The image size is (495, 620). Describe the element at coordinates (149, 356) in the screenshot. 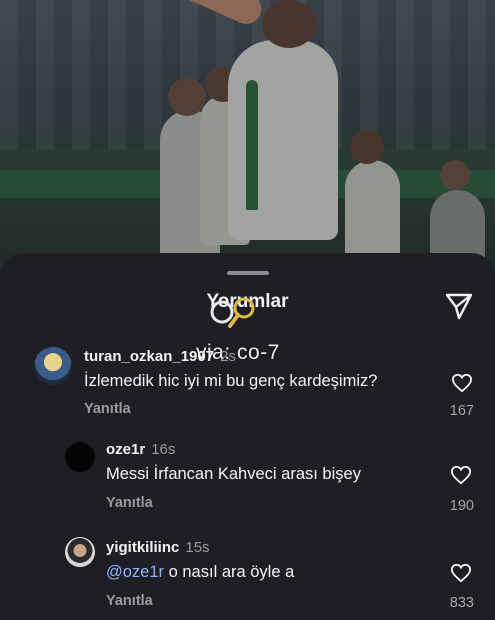

I see `username-text: turan_ozkan_1907` at that location.